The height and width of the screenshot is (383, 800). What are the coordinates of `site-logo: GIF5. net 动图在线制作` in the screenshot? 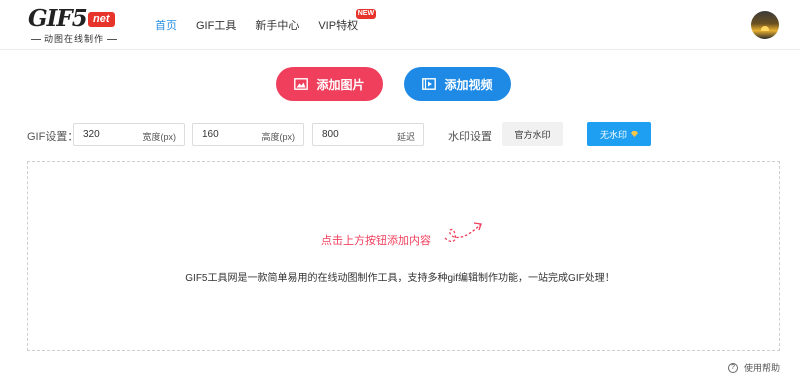 It's located at (76, 25).